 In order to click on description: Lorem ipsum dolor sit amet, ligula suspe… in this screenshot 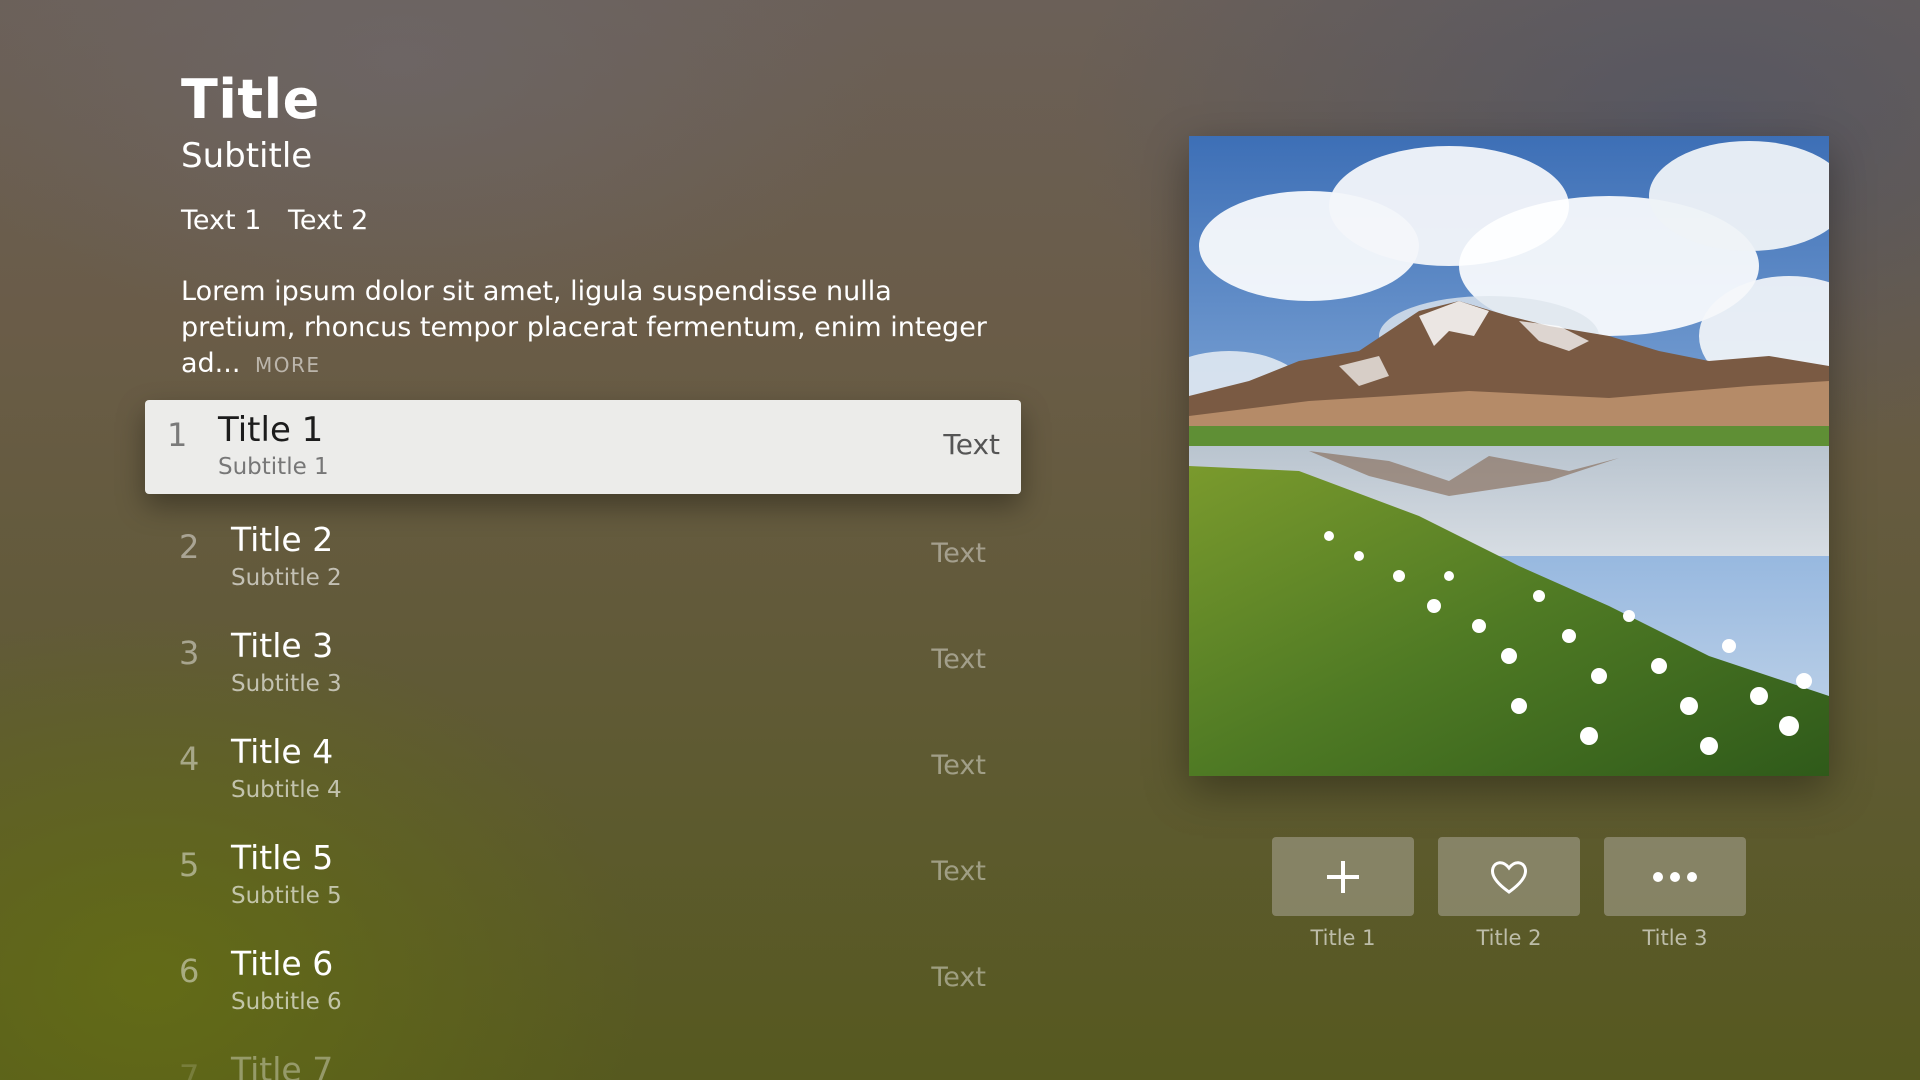, I will do `click(596, 328)`.